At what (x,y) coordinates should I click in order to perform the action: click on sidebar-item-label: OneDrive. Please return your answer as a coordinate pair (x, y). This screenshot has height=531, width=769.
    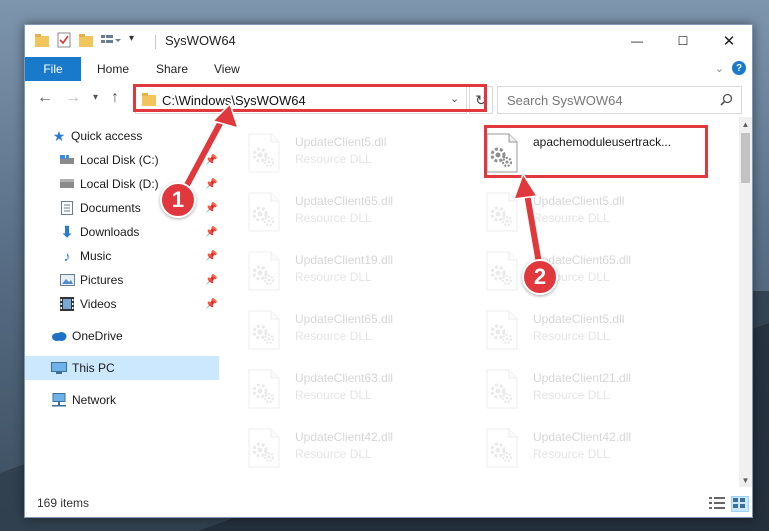
    Looking at the image, I should click on (97, 336).